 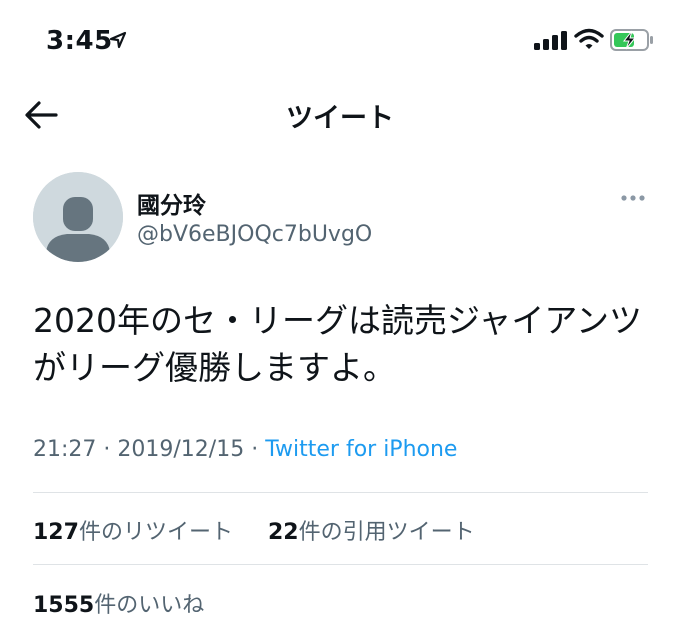 I want to click on tweet-meta: 21:27 · 2019/12/15 · Twitter for iPhone, so click(x=245, y=449).